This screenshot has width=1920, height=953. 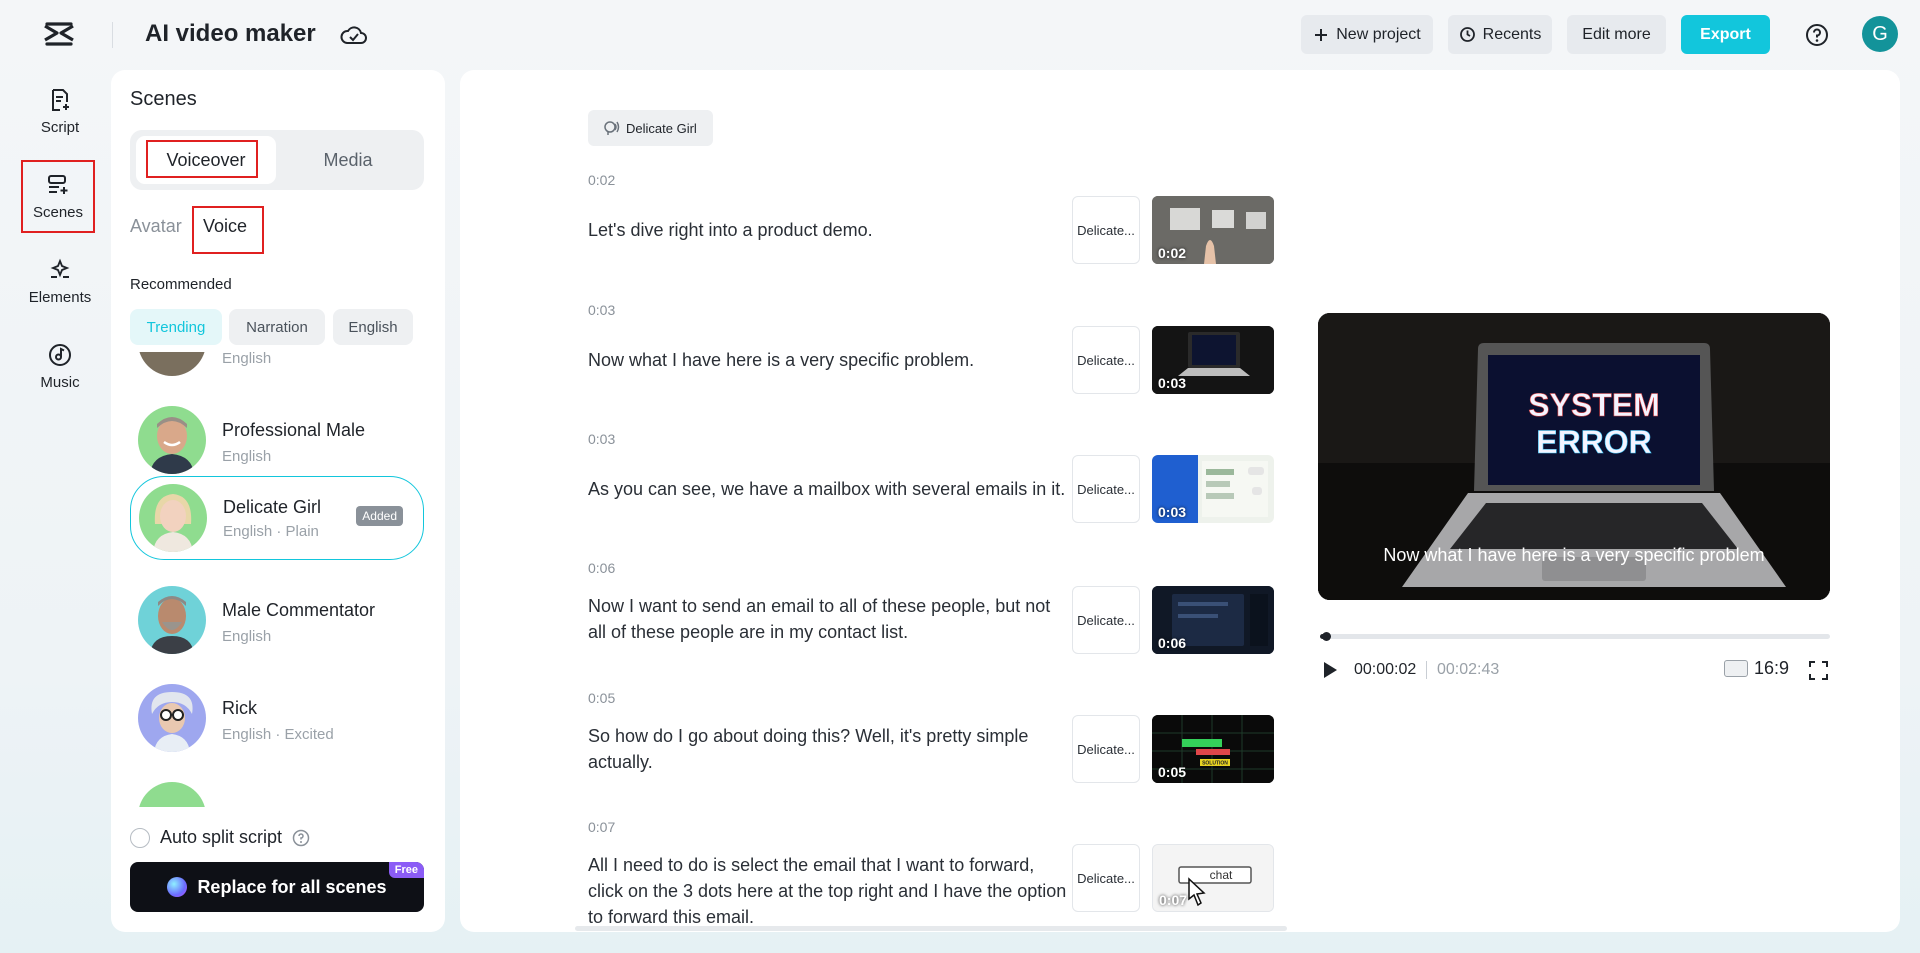 What do you see at coordinates (230, 33) in the screenshot?
I see `app-title: AI video maker` at bounding box center [230, 33].